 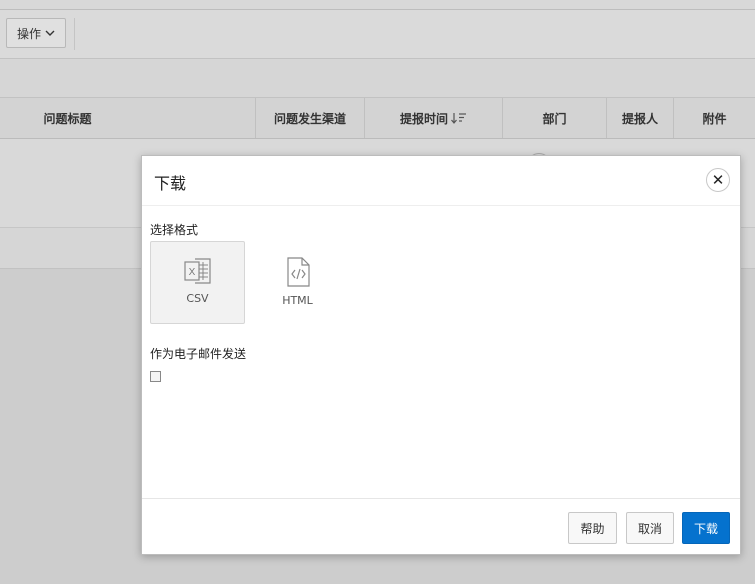 I want to click on chevron-down-icon, so click(x=50, y=33).